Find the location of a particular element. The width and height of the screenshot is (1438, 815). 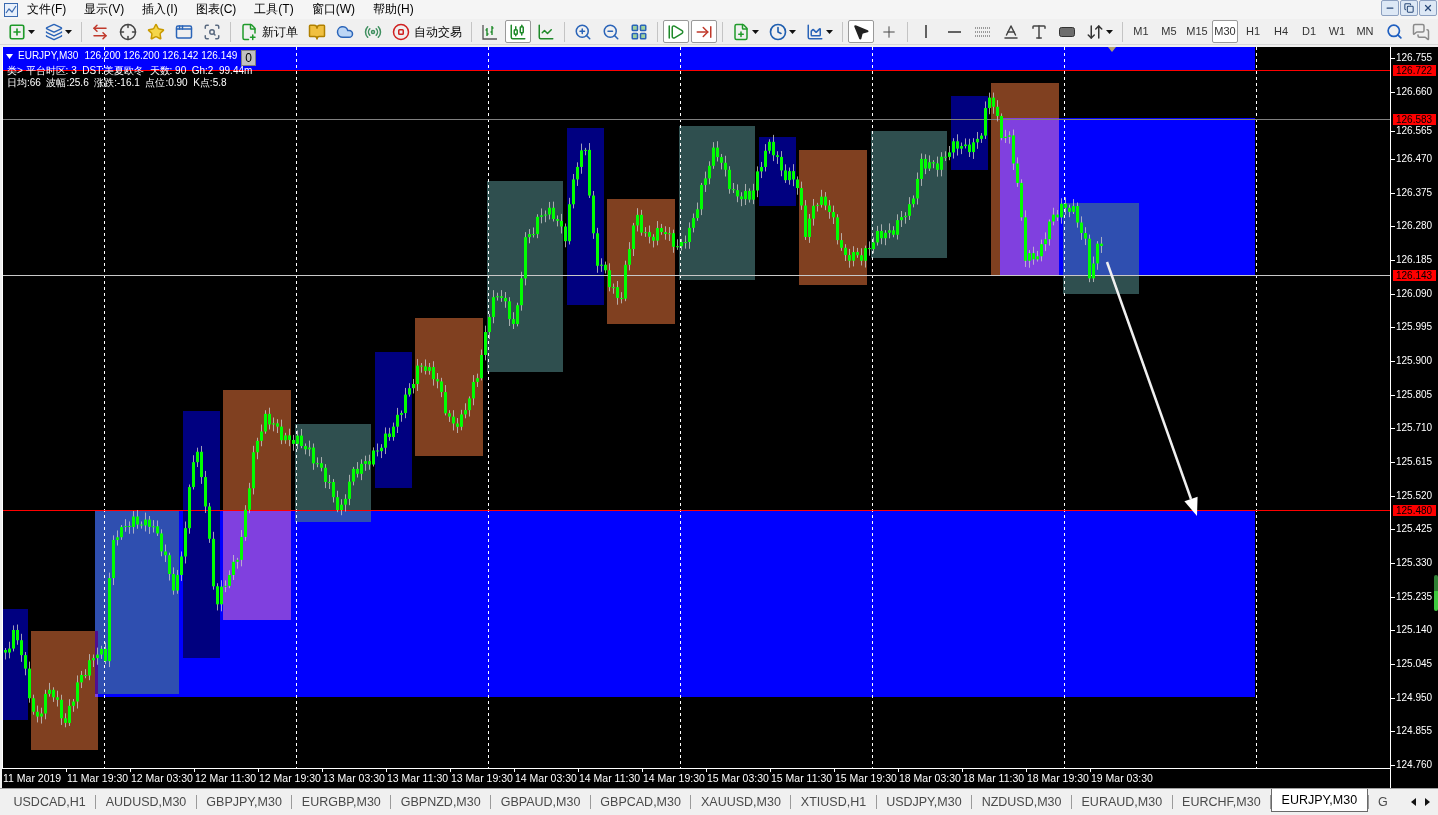

menu-item: 插入(I) is located at coordinates (160, 9).